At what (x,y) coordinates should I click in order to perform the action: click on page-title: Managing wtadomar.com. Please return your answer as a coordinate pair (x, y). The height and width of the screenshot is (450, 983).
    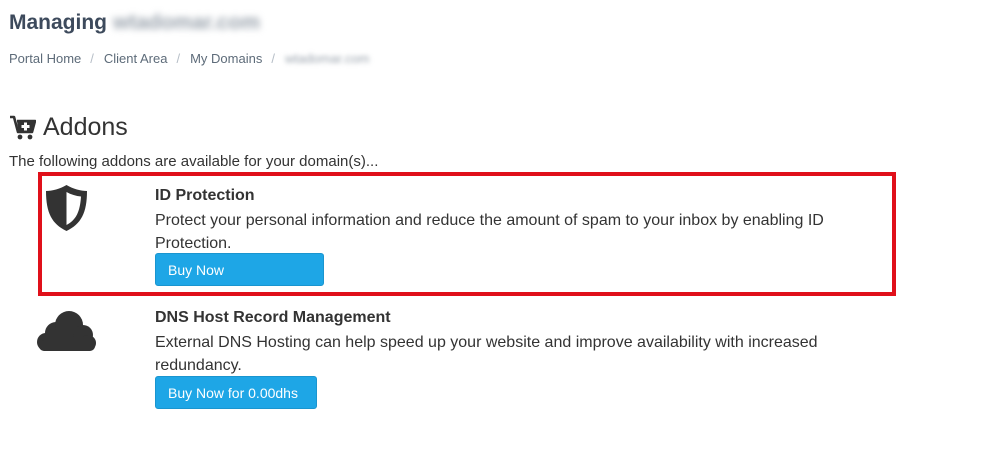
    Looking at the image, I should click on (134, 23).